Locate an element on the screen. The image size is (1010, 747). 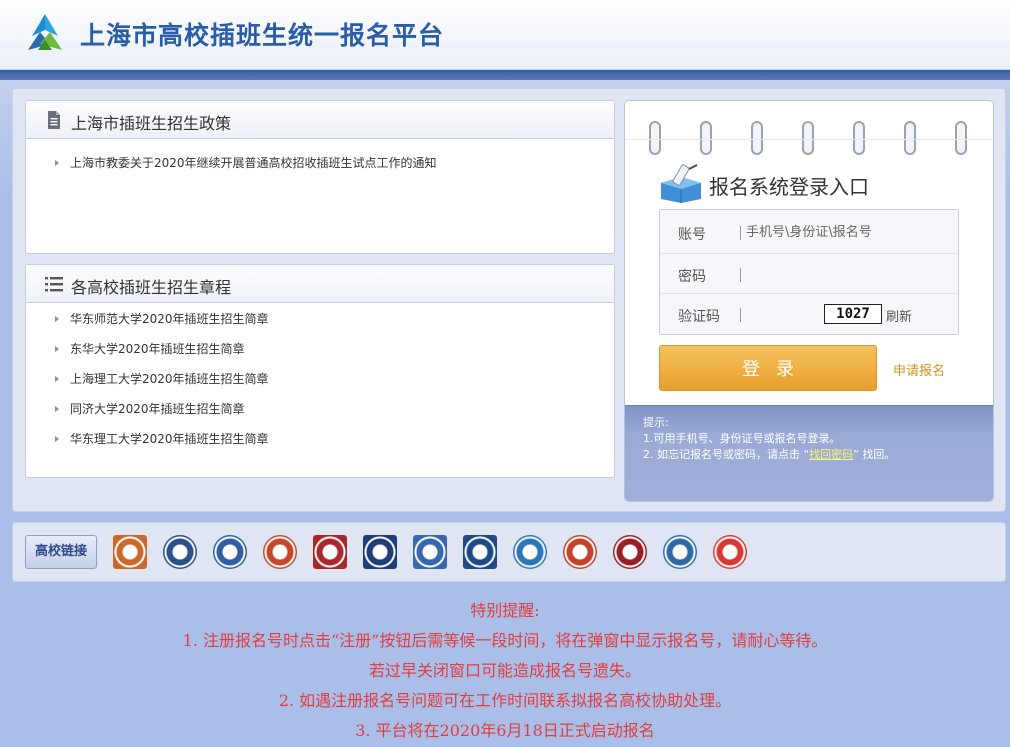
univ-logo-13-icon is located at coordinates (730, 552).